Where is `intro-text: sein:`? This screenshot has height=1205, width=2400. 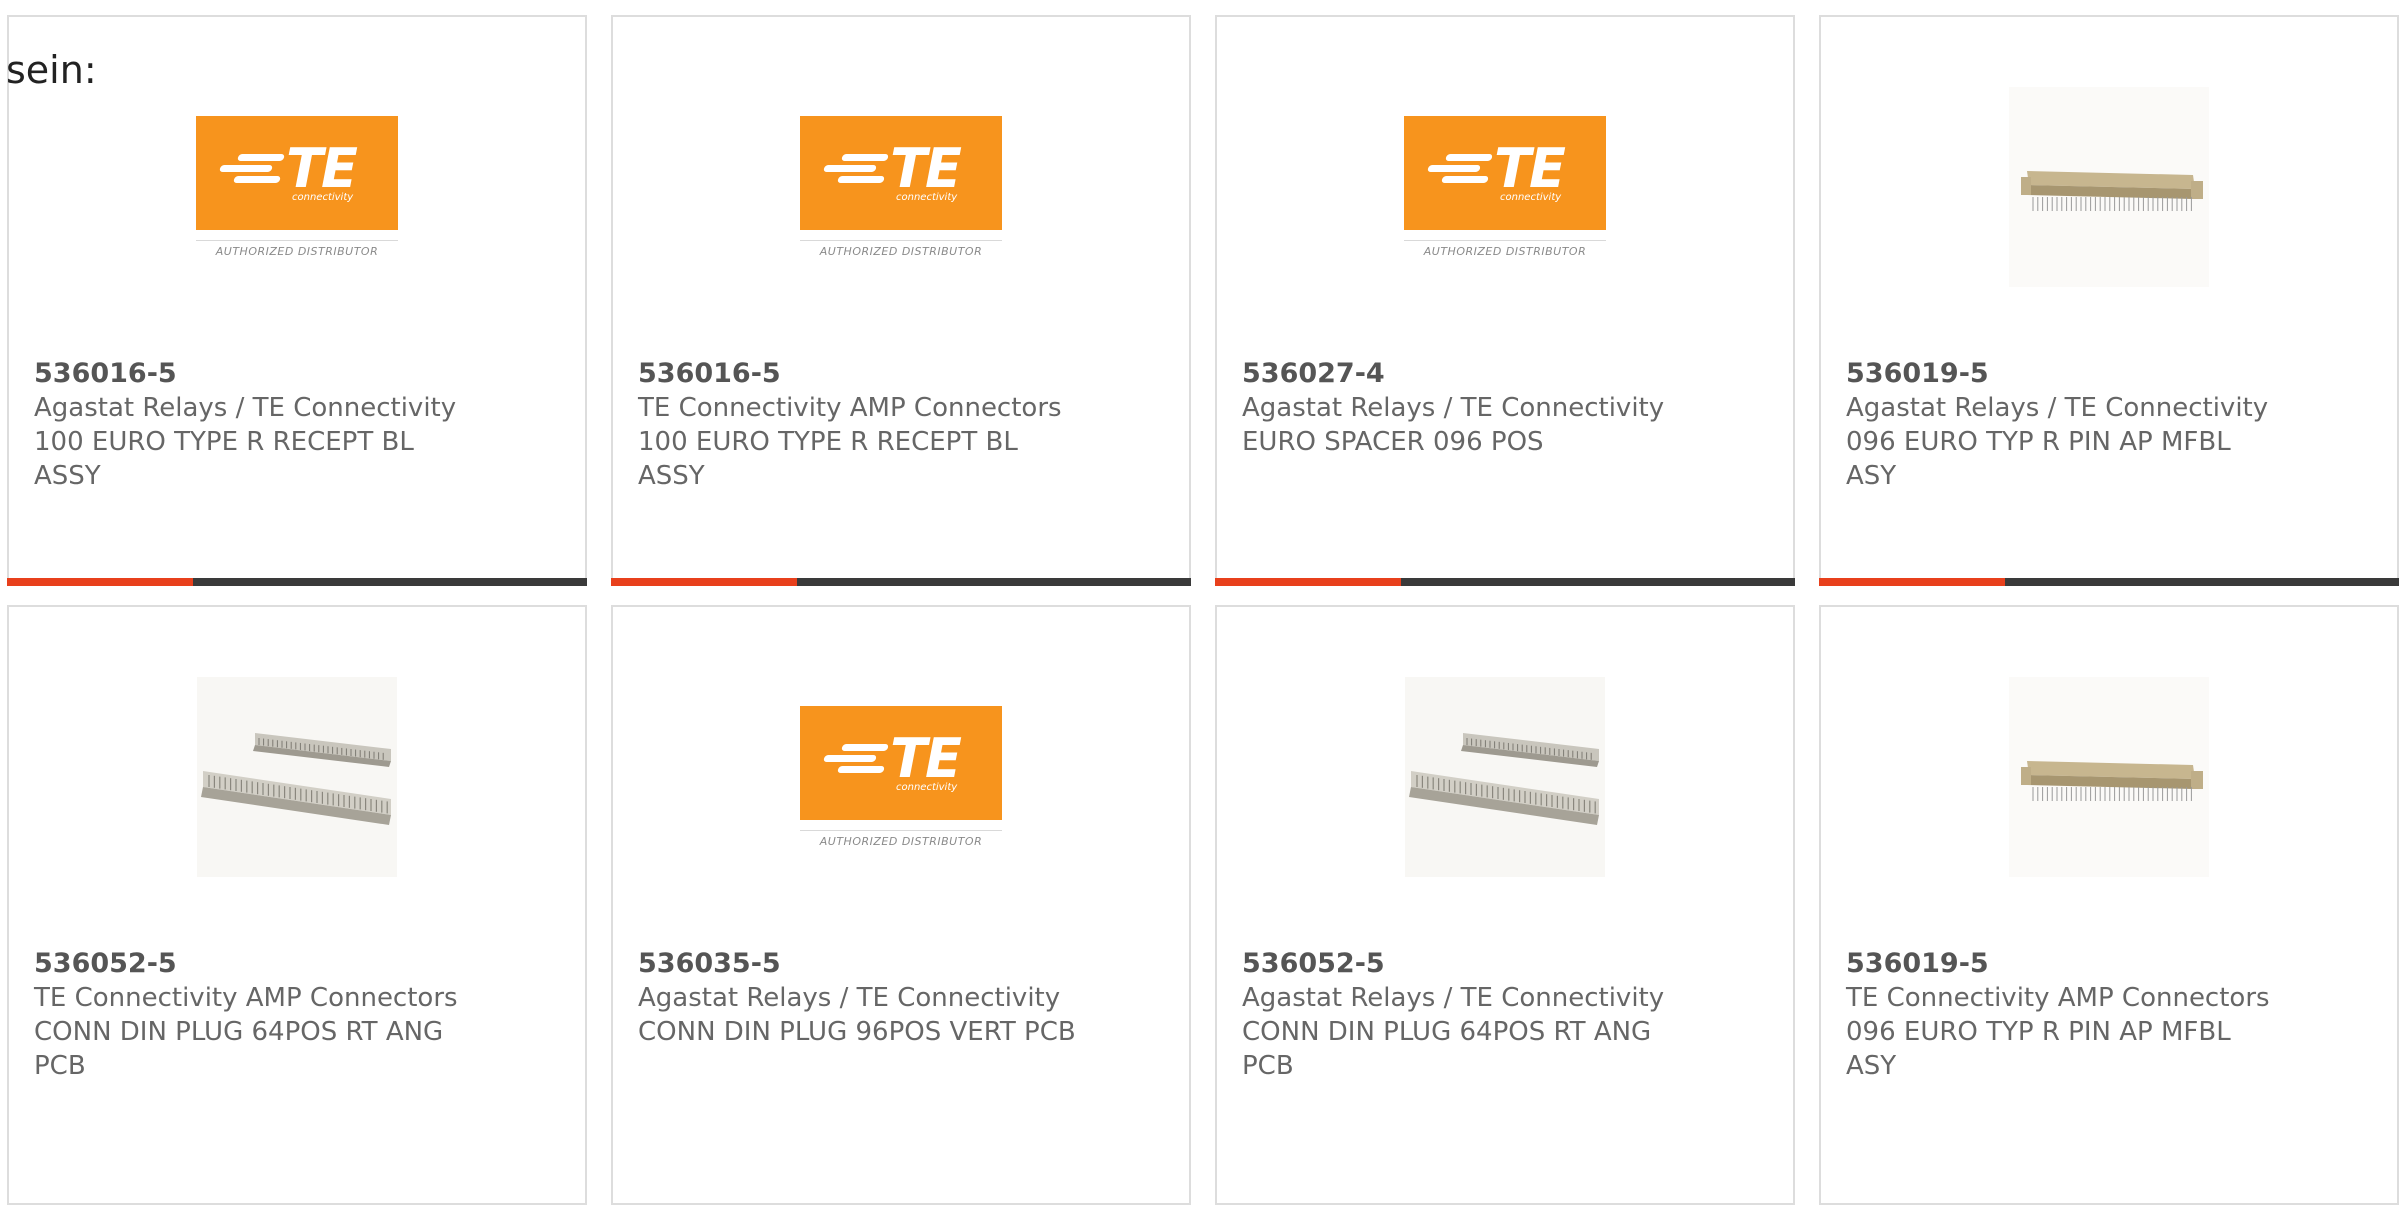 intro-text: sein: is located at coordinates (51, 70).